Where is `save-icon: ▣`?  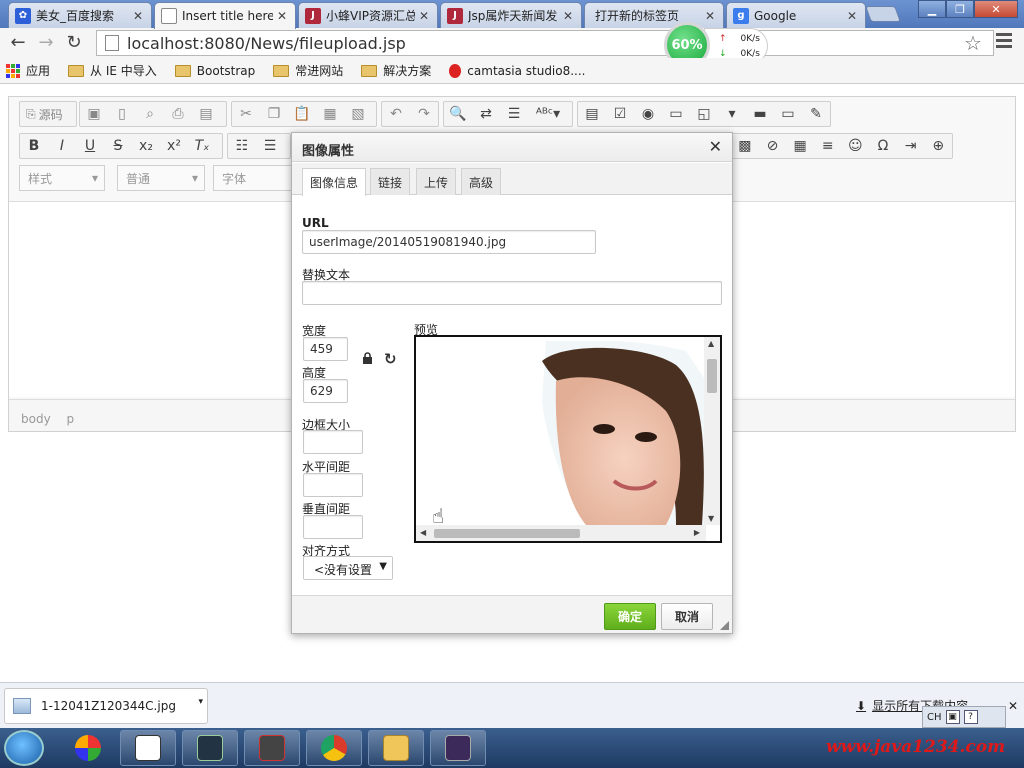
save-icon: ▣ is located at coordinates (94, 114).